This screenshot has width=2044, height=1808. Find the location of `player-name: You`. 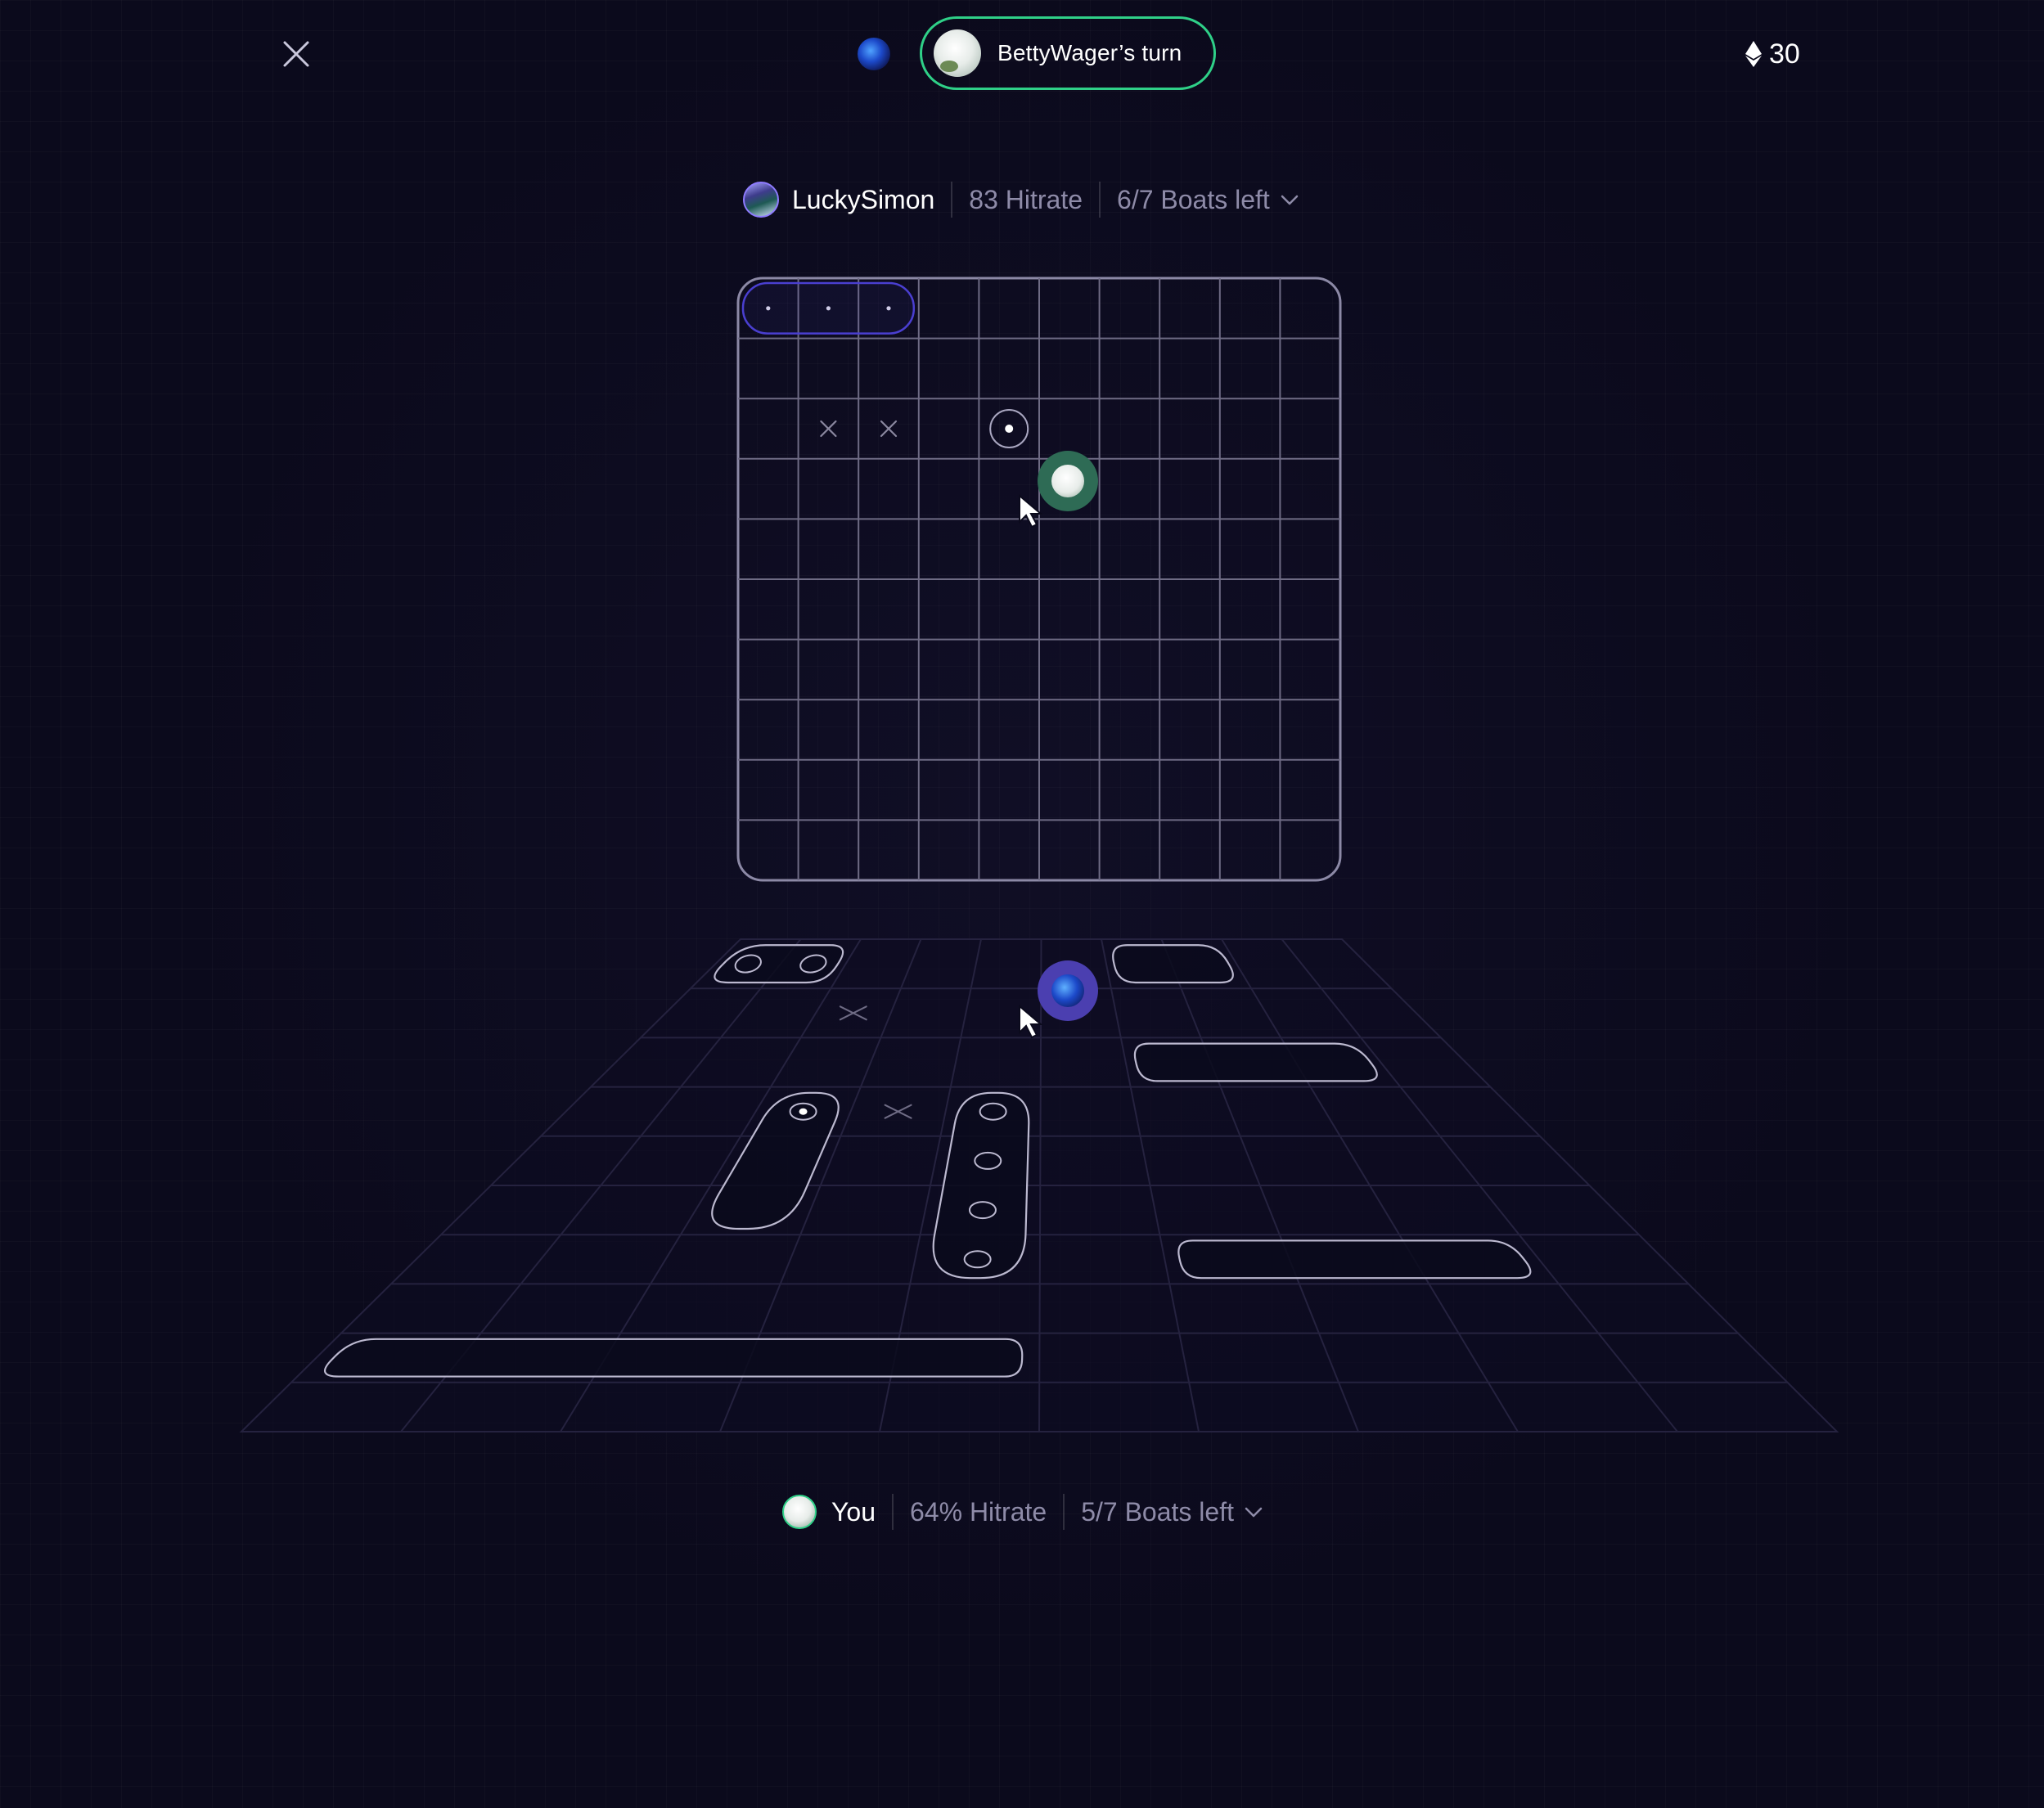

player-name: You is located at coordinates (853, 1511).